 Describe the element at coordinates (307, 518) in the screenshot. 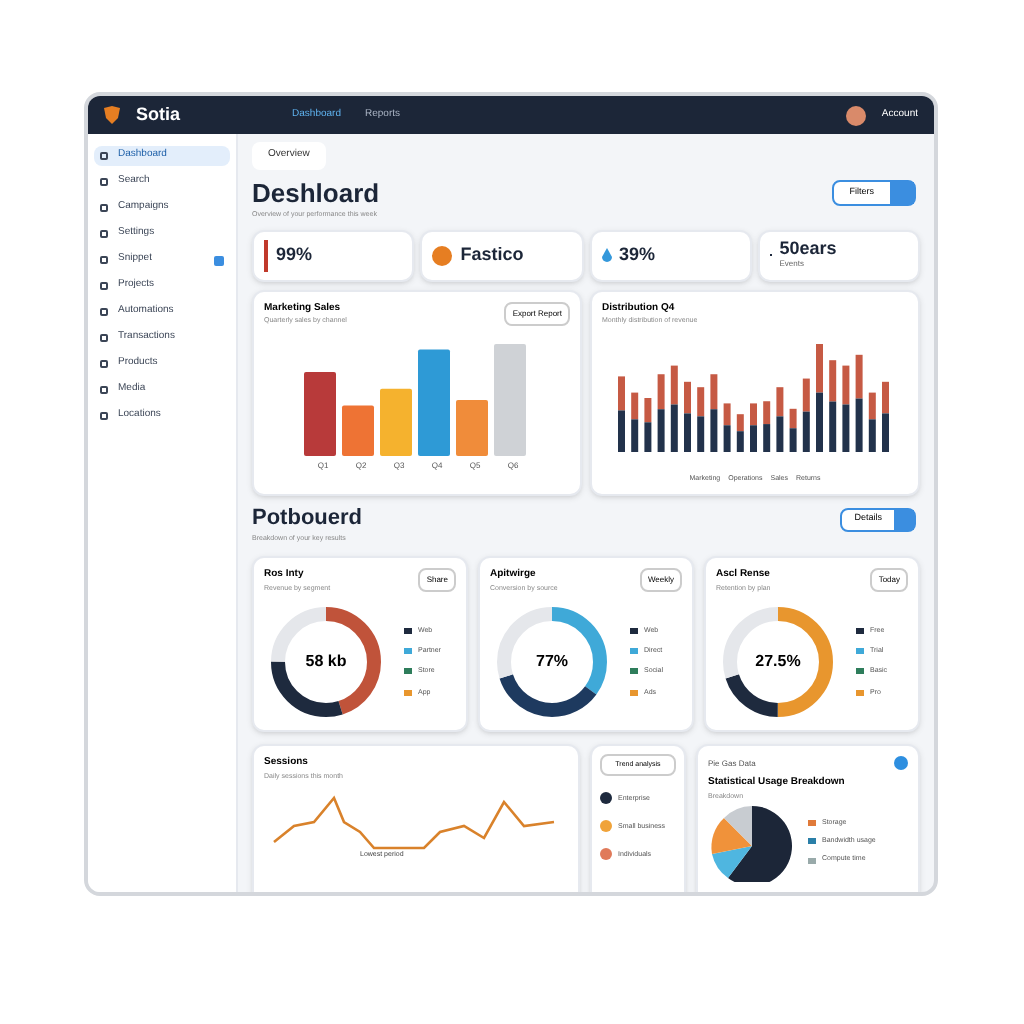

I see `section-title: Potbouerd` at that location.